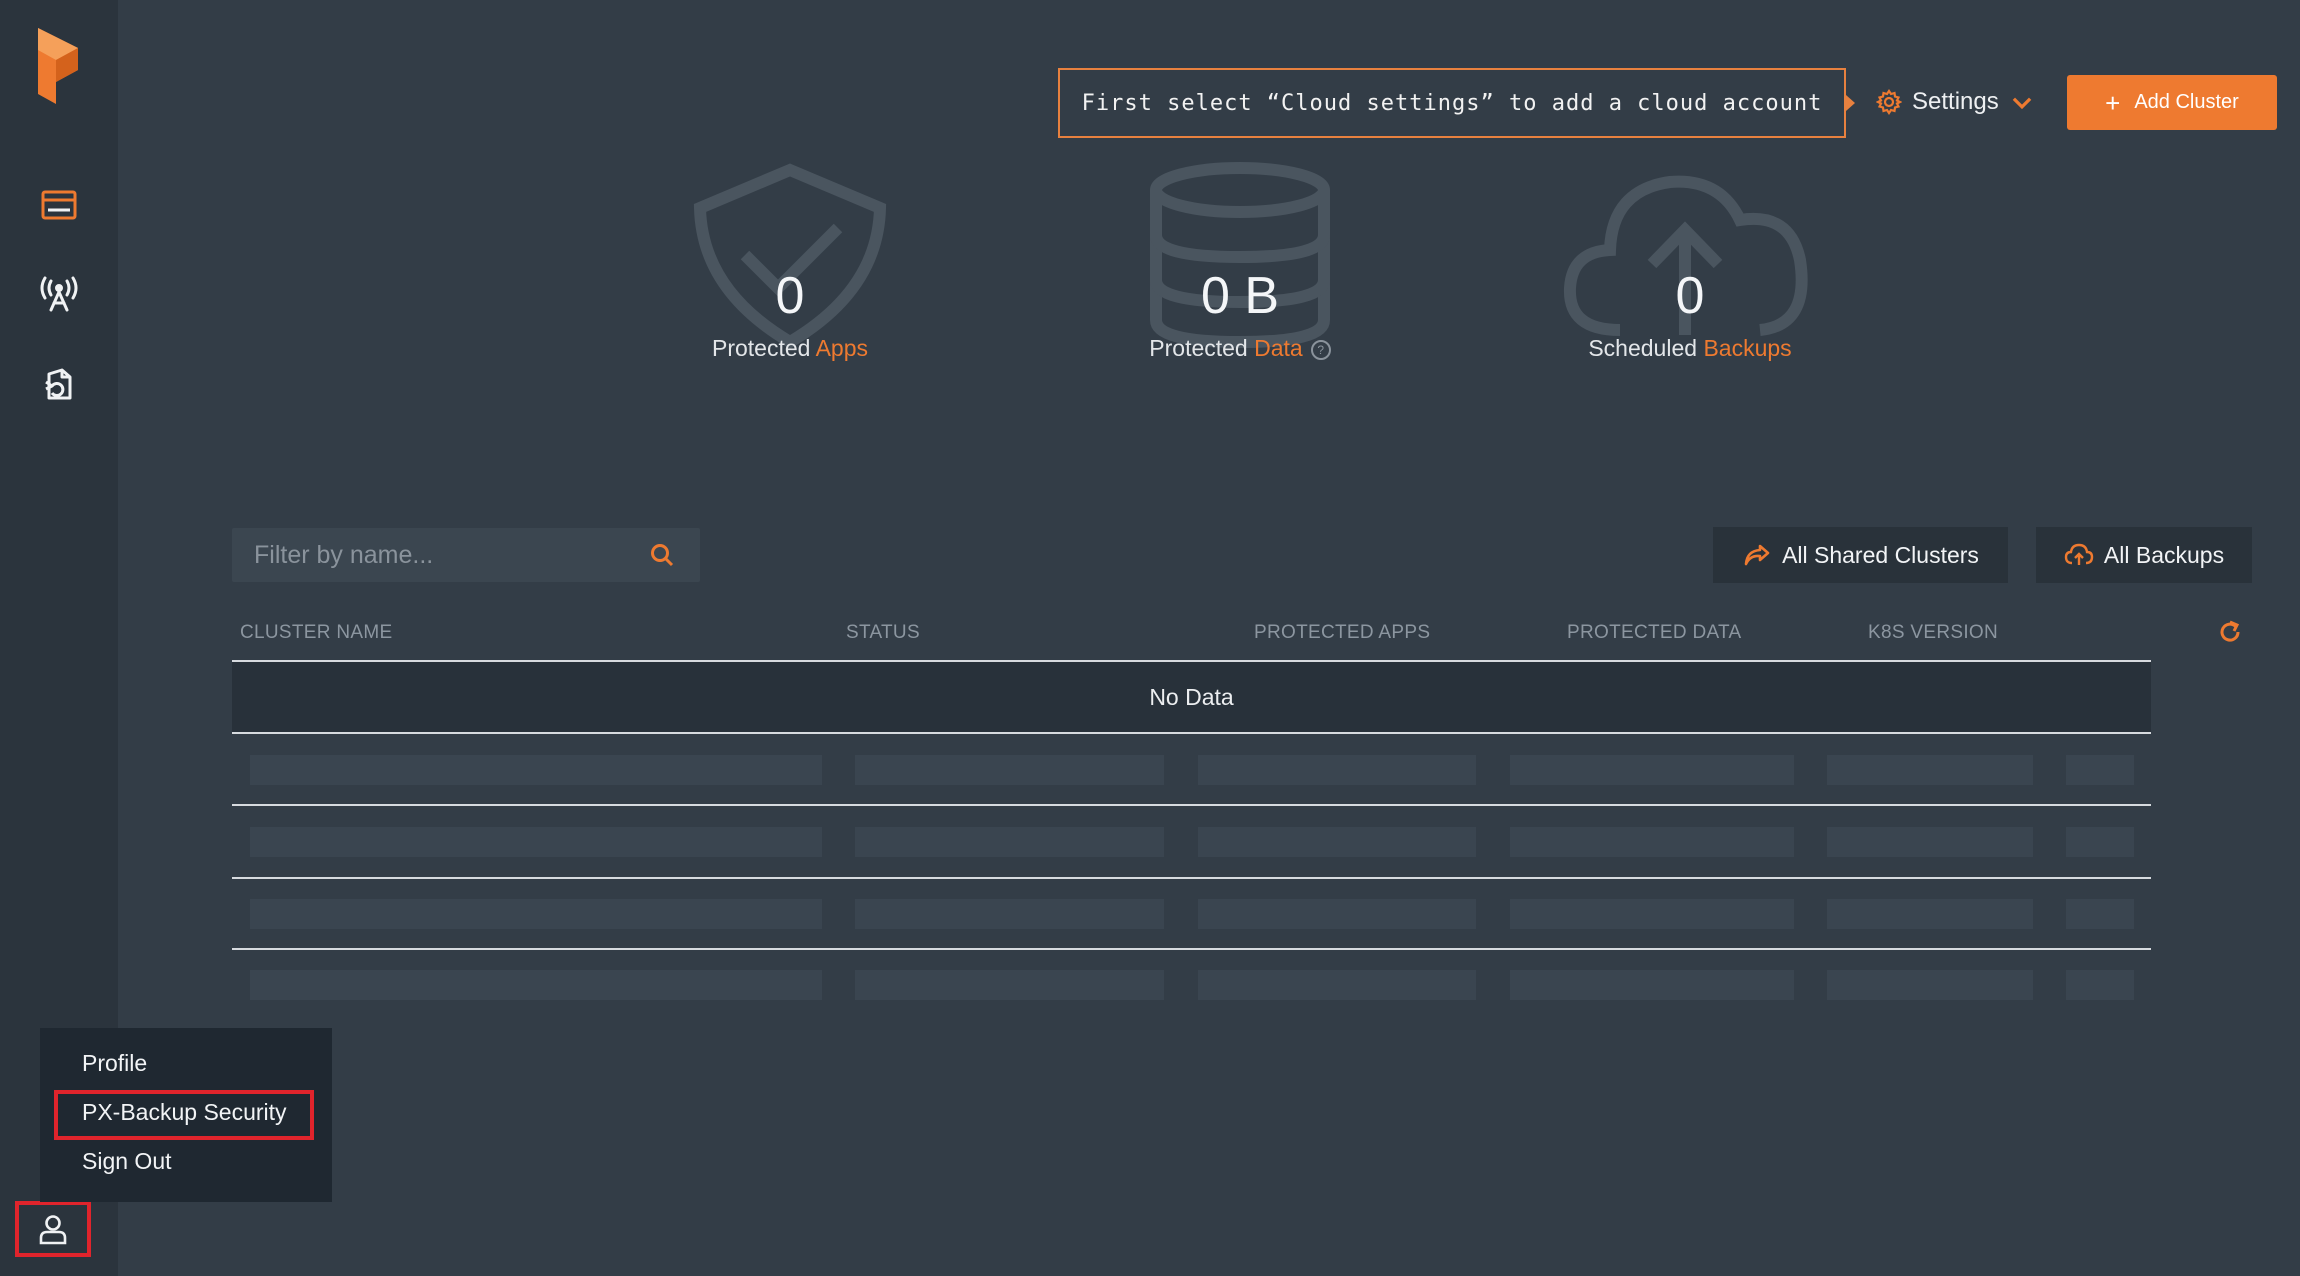 This screenshot has height=1276, width=2300. I want to click on all-shared-clusters-label: All Shared Clusters, so click(1880, 554).